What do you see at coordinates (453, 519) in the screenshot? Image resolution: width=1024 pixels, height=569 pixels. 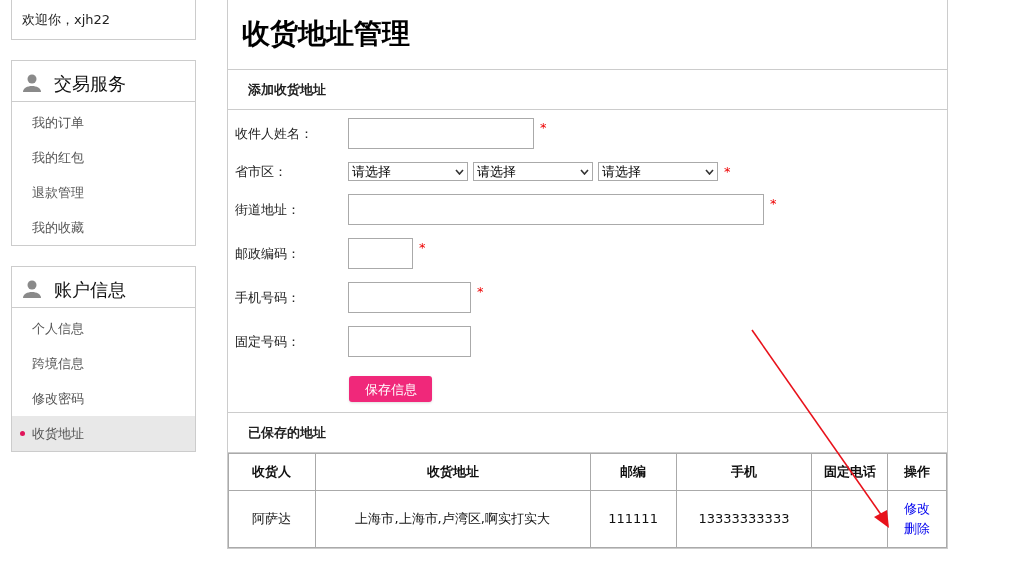 I see `table-cell: 上海市,上海市,卢湾区,啊实打实大` at bounding box center [453, 519].